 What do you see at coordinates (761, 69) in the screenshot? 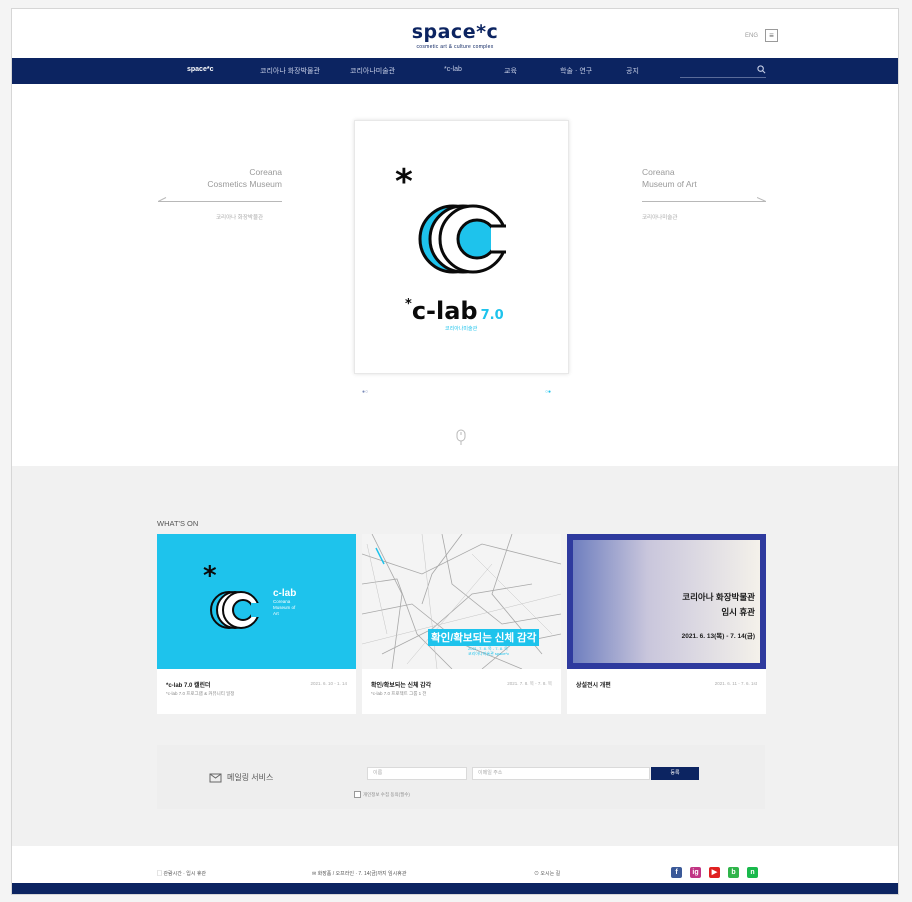
I see `search-icon` at bounding box center [761, 69].